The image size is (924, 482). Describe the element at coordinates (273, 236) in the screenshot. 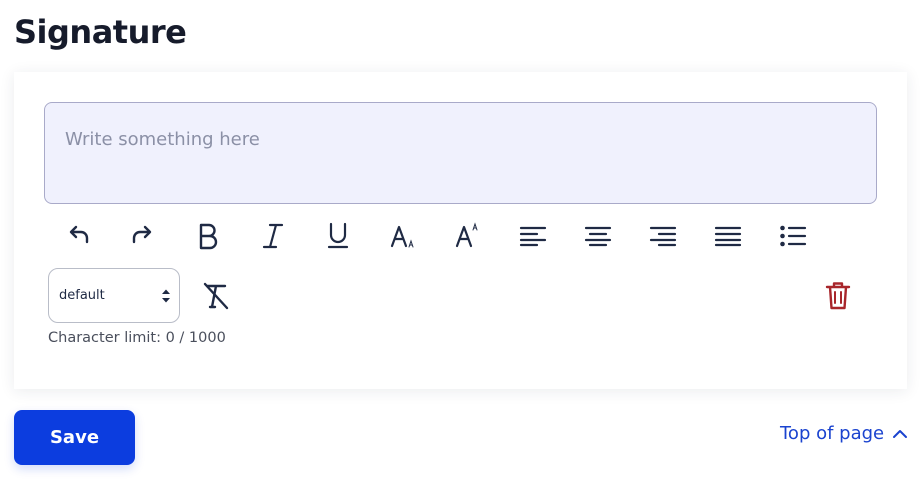

I see `italic-icon` at that location.